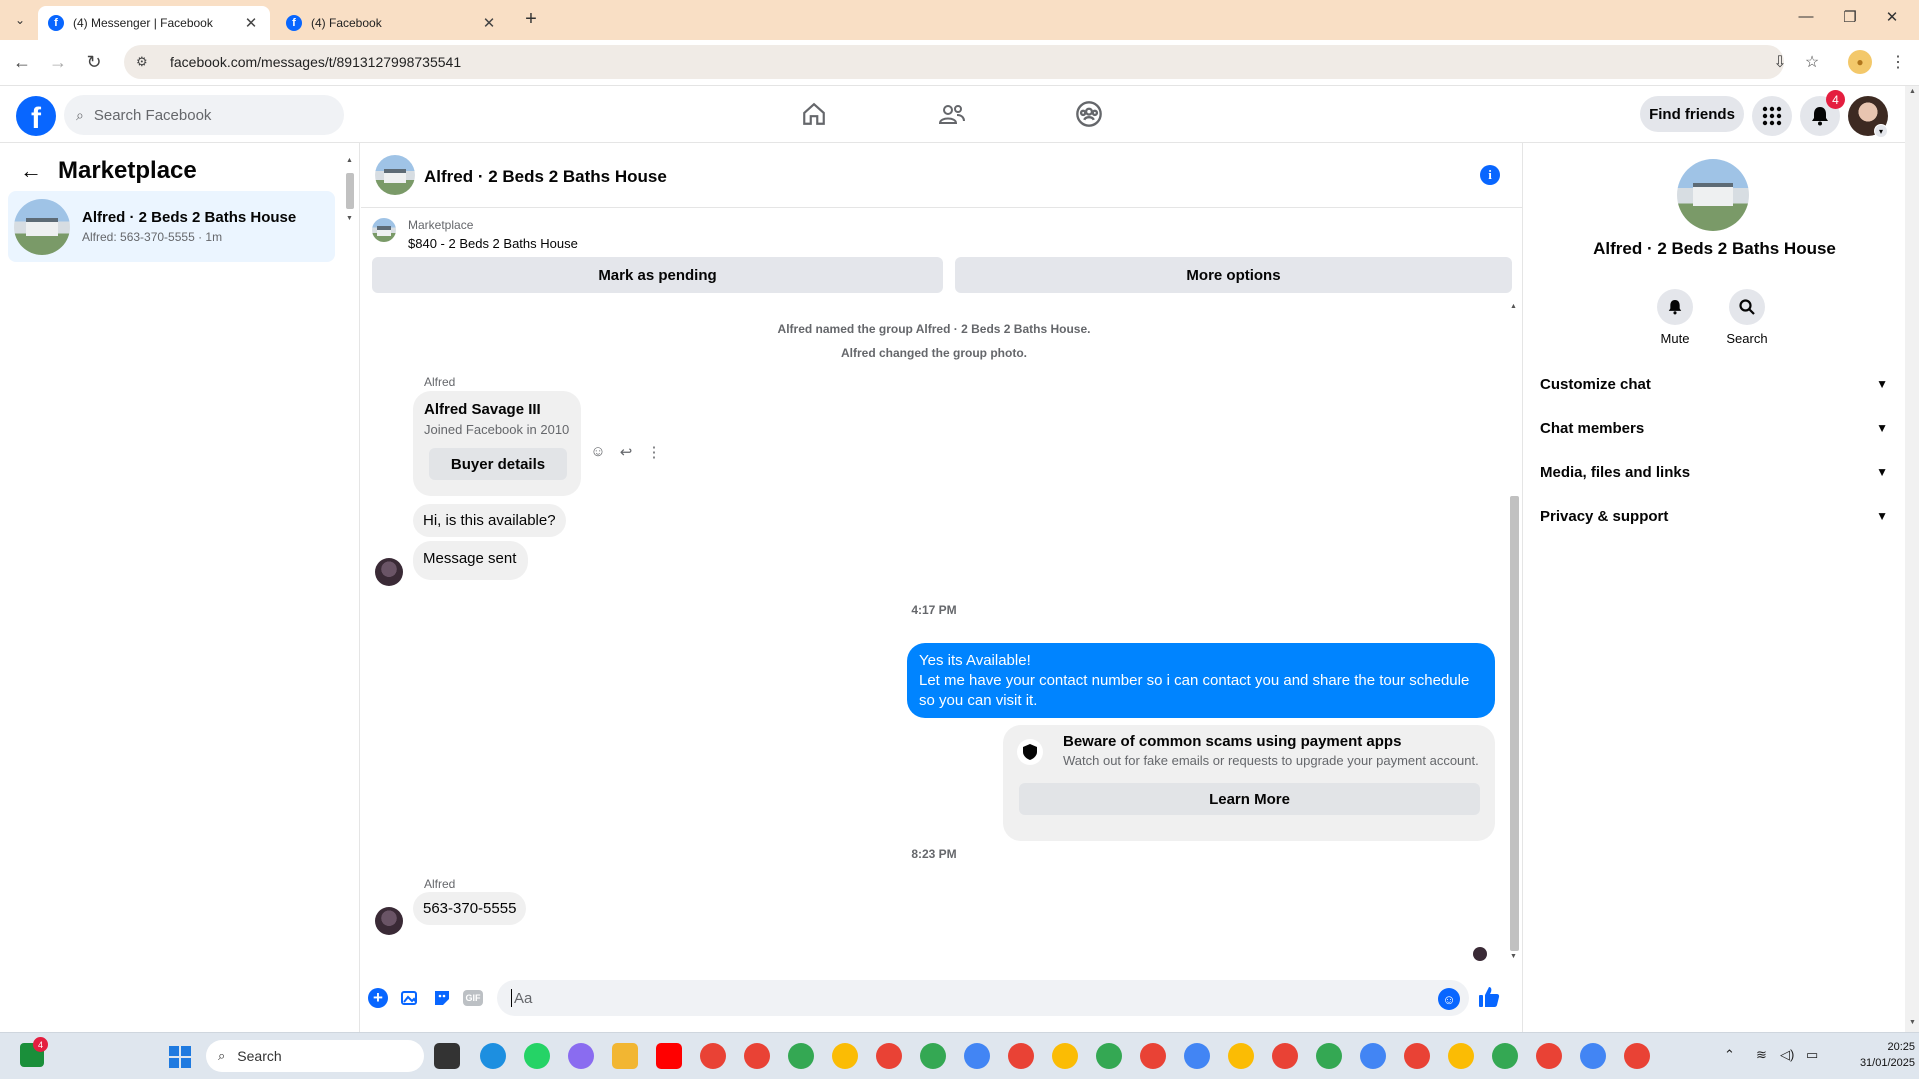  I want to click on reply-icon: ↩, so click(626, 452).